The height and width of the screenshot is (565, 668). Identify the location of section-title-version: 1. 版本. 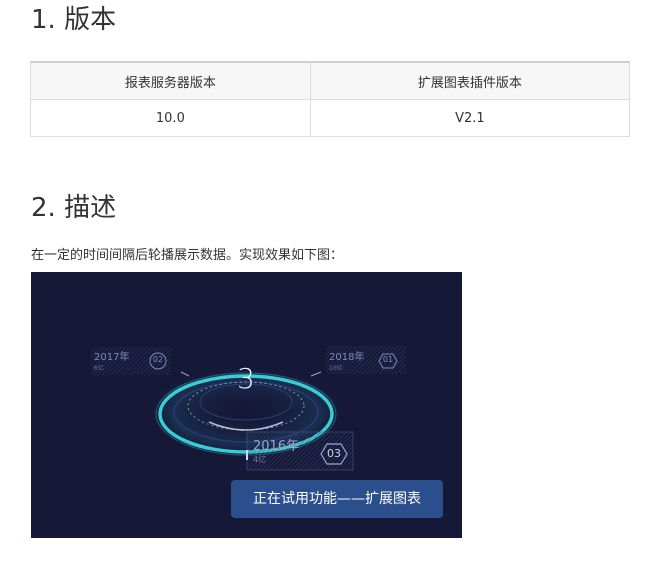
(74, 20).